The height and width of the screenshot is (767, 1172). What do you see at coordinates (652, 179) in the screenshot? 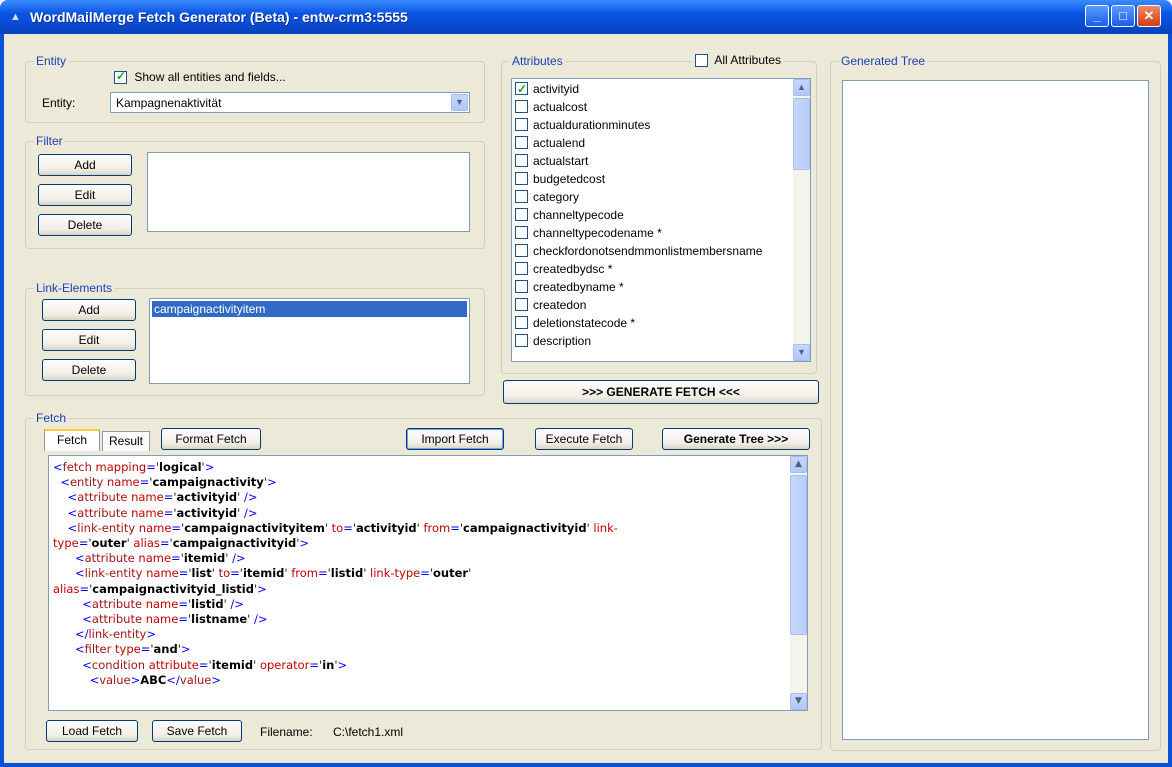
I see `attribute-item: budgetedcost` at bounding box center [652, 179].